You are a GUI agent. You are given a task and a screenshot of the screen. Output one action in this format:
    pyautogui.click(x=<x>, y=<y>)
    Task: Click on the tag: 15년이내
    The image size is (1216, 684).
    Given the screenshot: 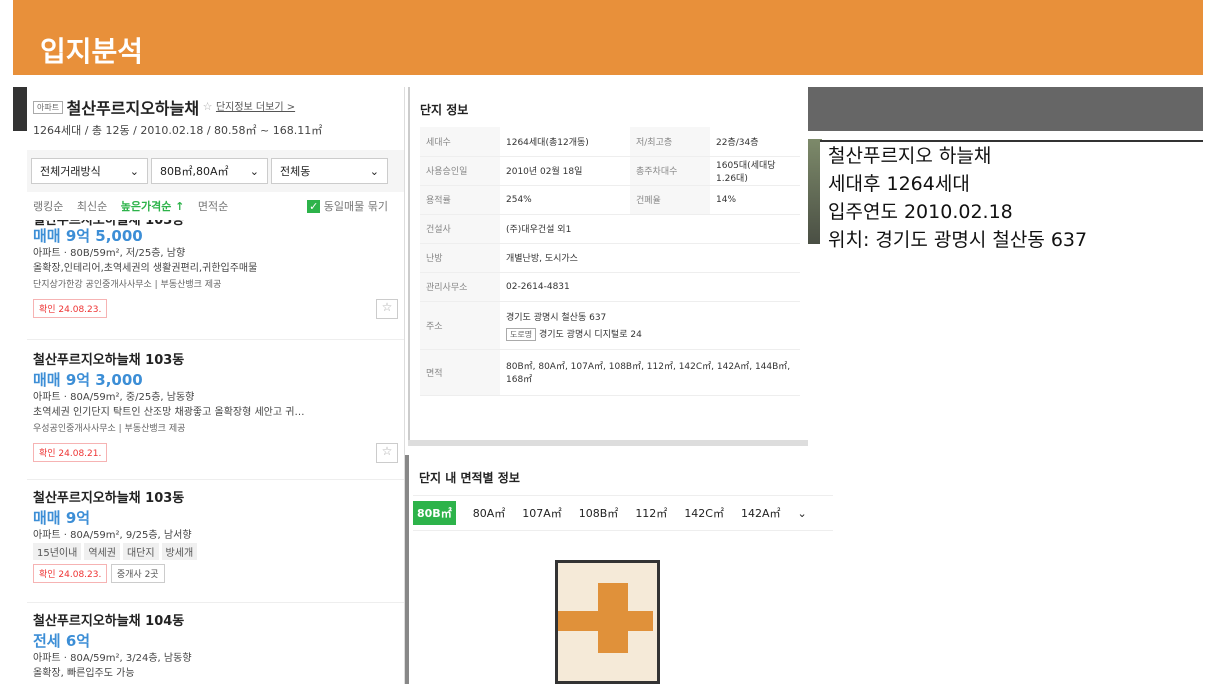 What is the action you would take?
    pyautogui.click(x=57, y=551)
    